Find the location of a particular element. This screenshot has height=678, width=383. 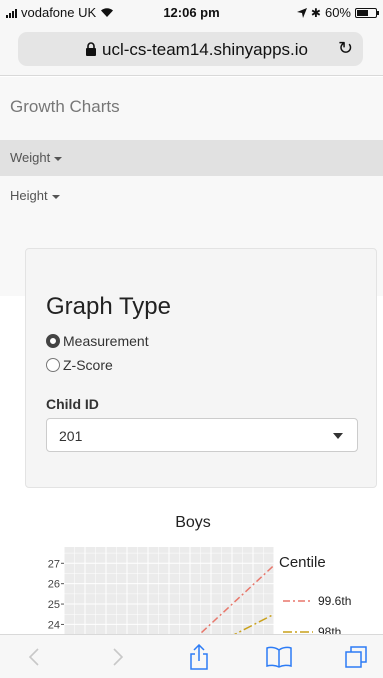

nav-item-label: Height is located at coordinates (29, 195).